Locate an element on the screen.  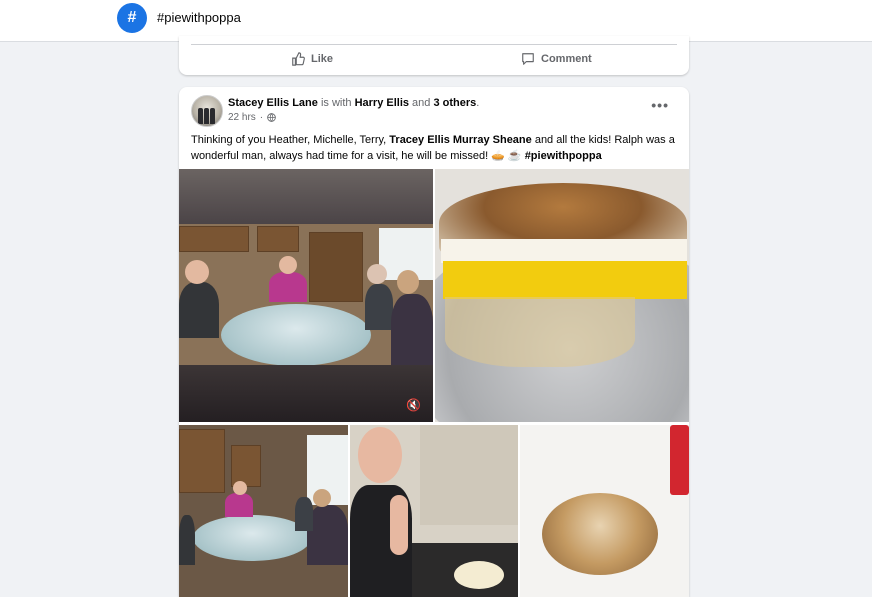
hashtag-icon: # is located at coordinates (132, 18).